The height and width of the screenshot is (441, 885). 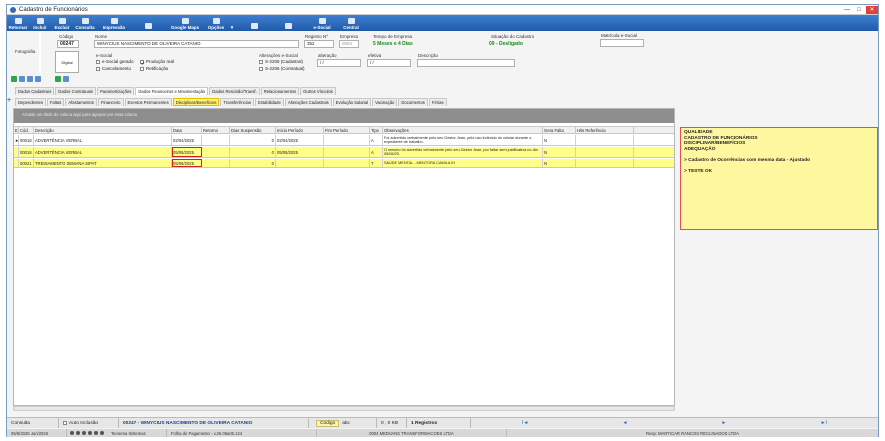 What do you see at coordinates (137, 433) in the screenshot?
I see `vendor-name: Teorema Sistemas` at bounding box center [137, 433].